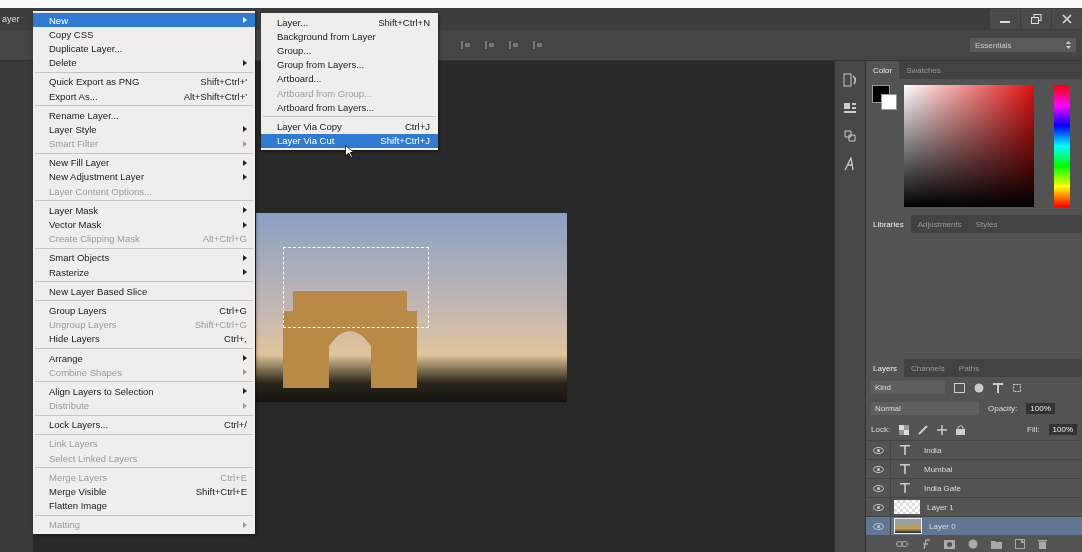 The width and height of the screenshot is (1082, 552). What do you see at coordinates (885, 98) in the screenshot?
I see `color-swatches-icon` at bounding box center [885, 98].